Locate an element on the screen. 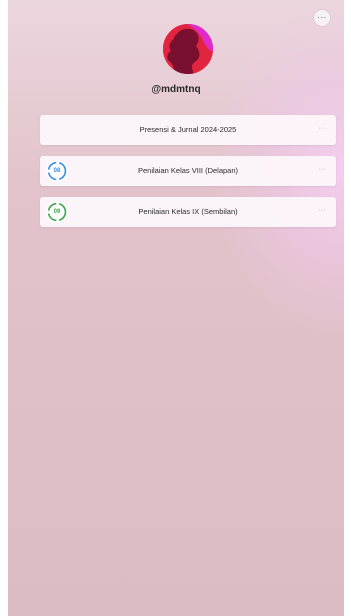 This screenshot has width=351, height=616. link-card-presensi: Presensi & Jurnal 2024-2025 ··· is located at coordinates (188, 130).